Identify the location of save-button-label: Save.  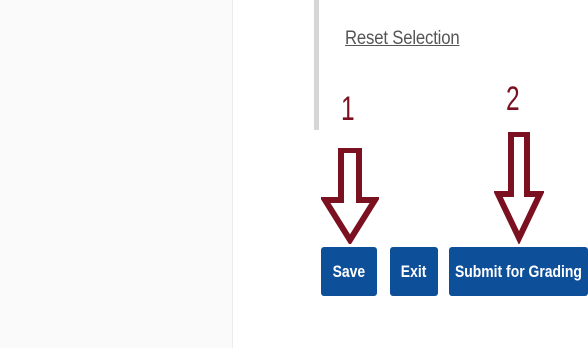
(349, 271).